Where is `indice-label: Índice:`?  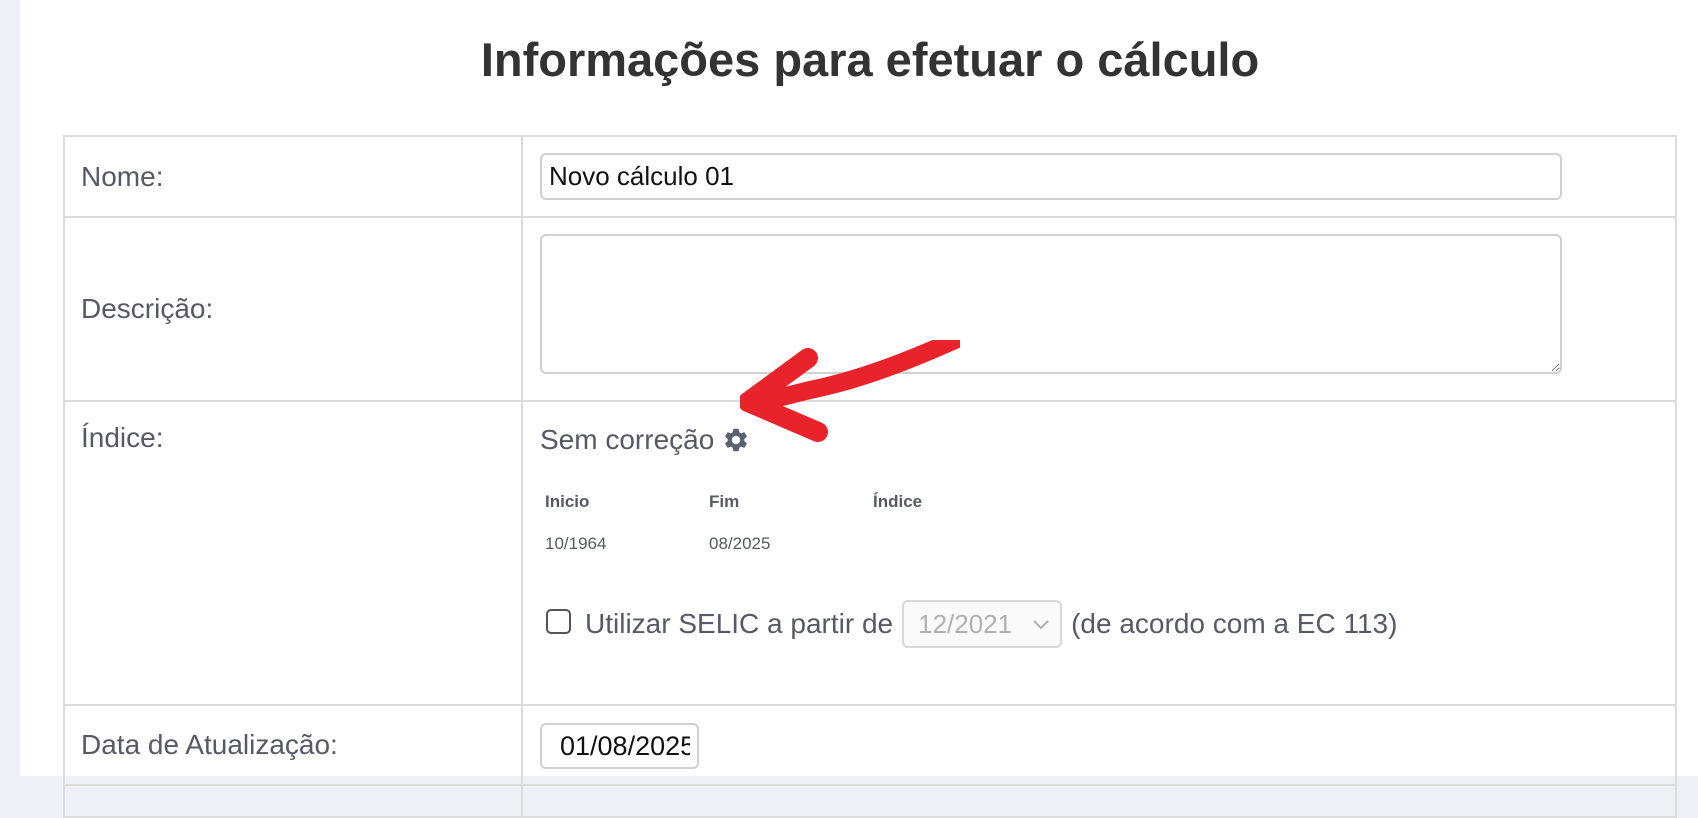 indice-label: Índice: is located at coordinates (122, 437).